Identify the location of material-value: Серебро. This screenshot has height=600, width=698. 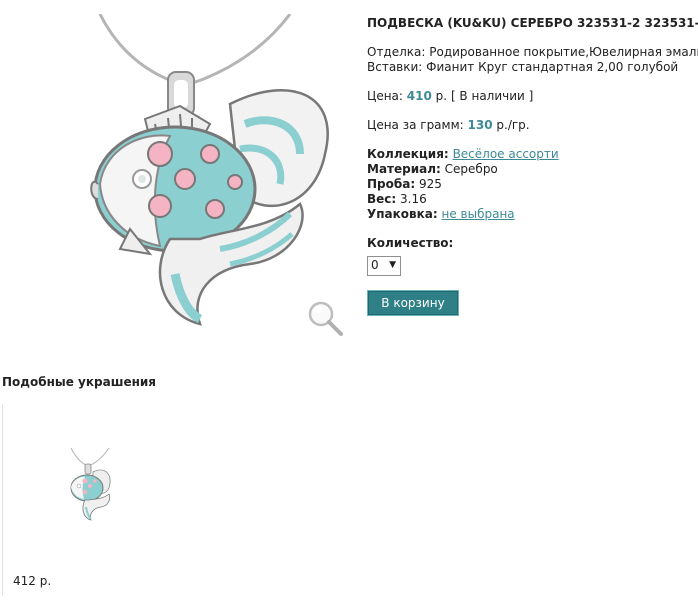
(471, 169).